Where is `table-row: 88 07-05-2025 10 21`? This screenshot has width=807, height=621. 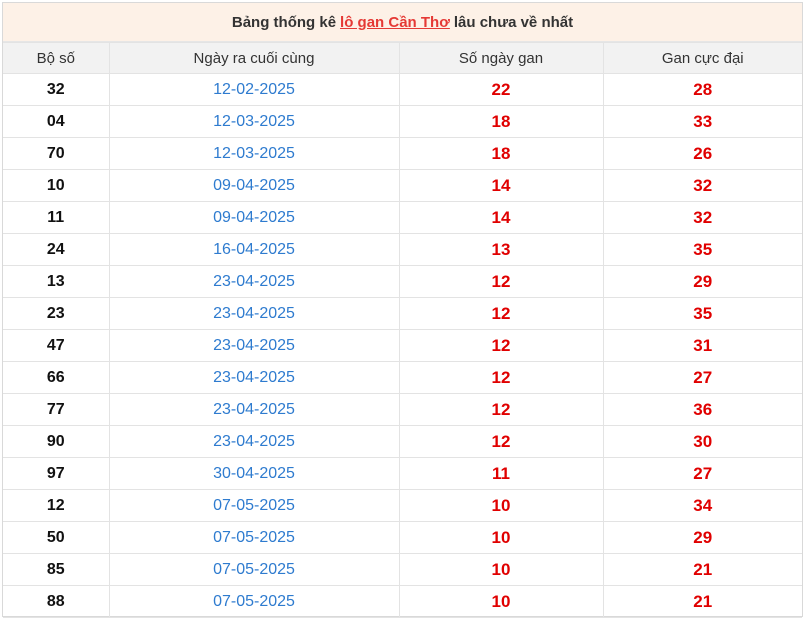
table-row: 88 07-05-2025 10 21 is located at coordinates (402, 601).